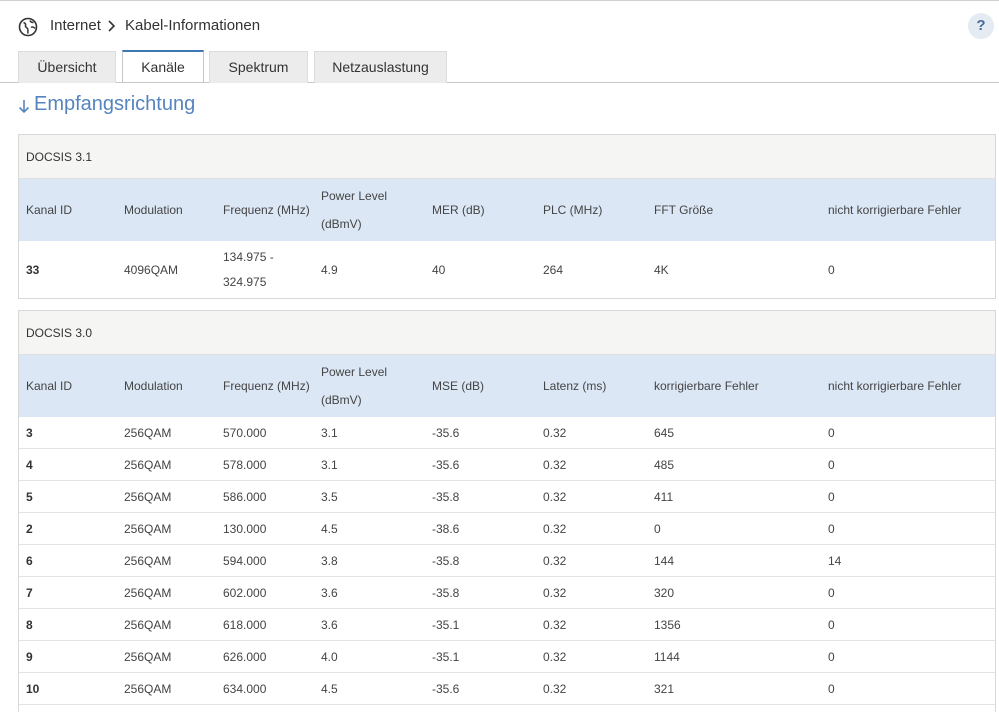  What do you see at coordinates (29, 625) in the screenshot?
I see `cell-kanal-id: 8` at bounding box center [29, 625].